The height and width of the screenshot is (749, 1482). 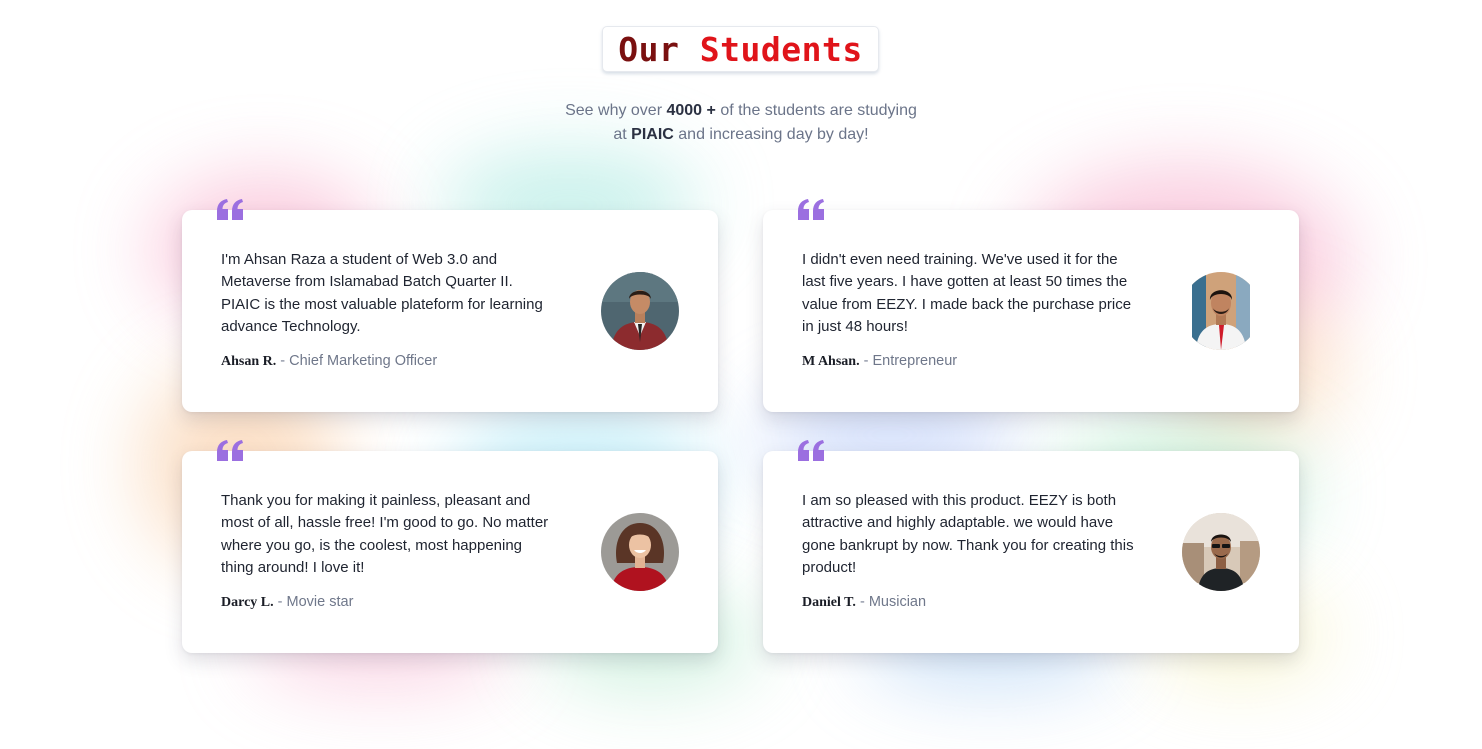 I want to click on author-name: M Ahsan., so click(x=831, y=361).